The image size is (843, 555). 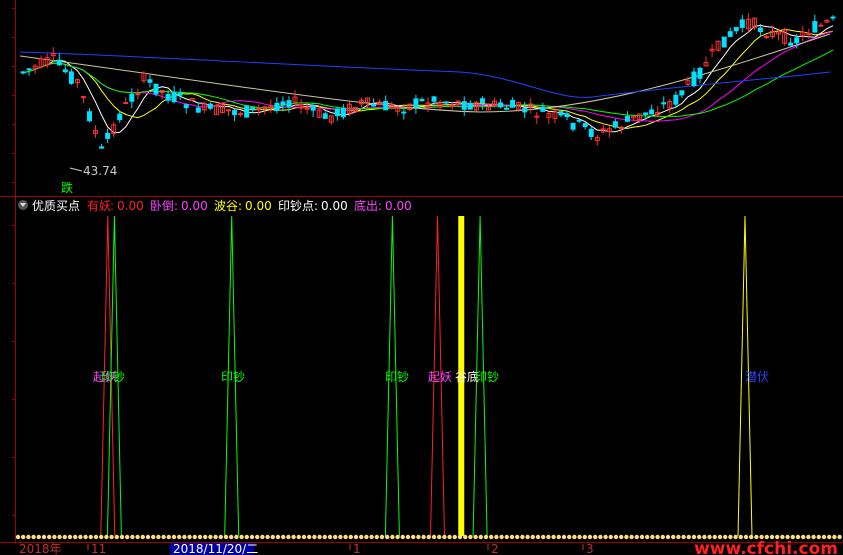 What do you see at coordinates (194, 206) in the screenshot?
I see `legend-wodao-val: 0.00` at bounding box center [194, 206].